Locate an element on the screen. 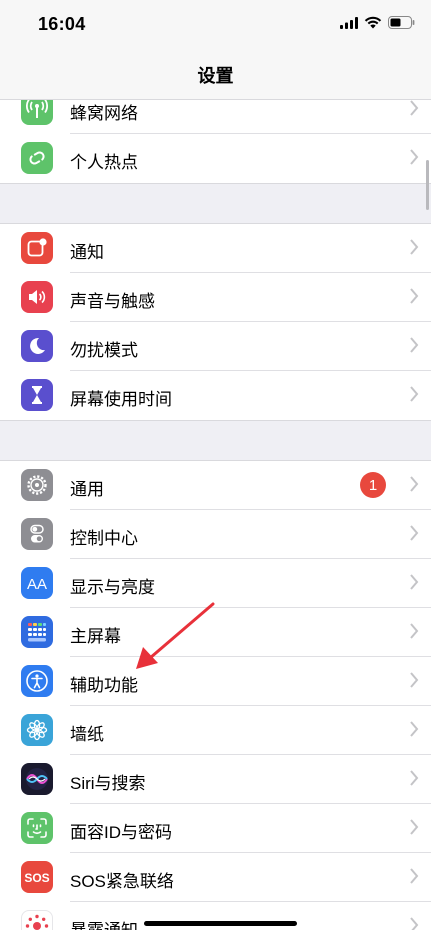  settings-row-screen-time: 屏幕使用时间 is located at coordinates (215, 395).